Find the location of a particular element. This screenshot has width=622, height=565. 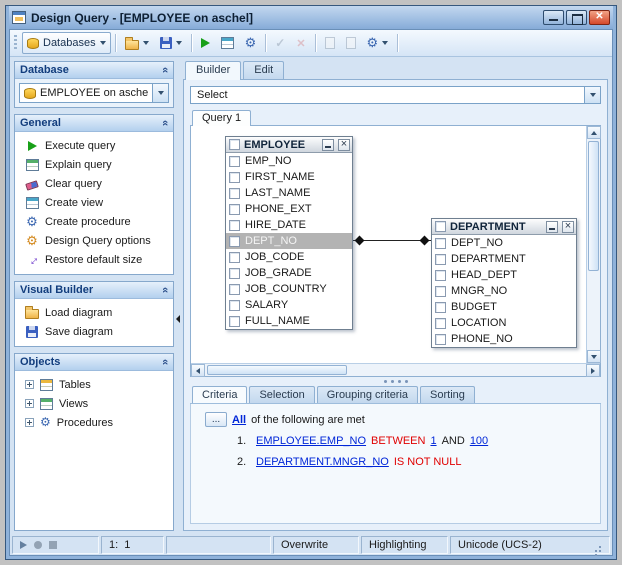

criteria-row-number: 1. is located at coordinates (244, 441).